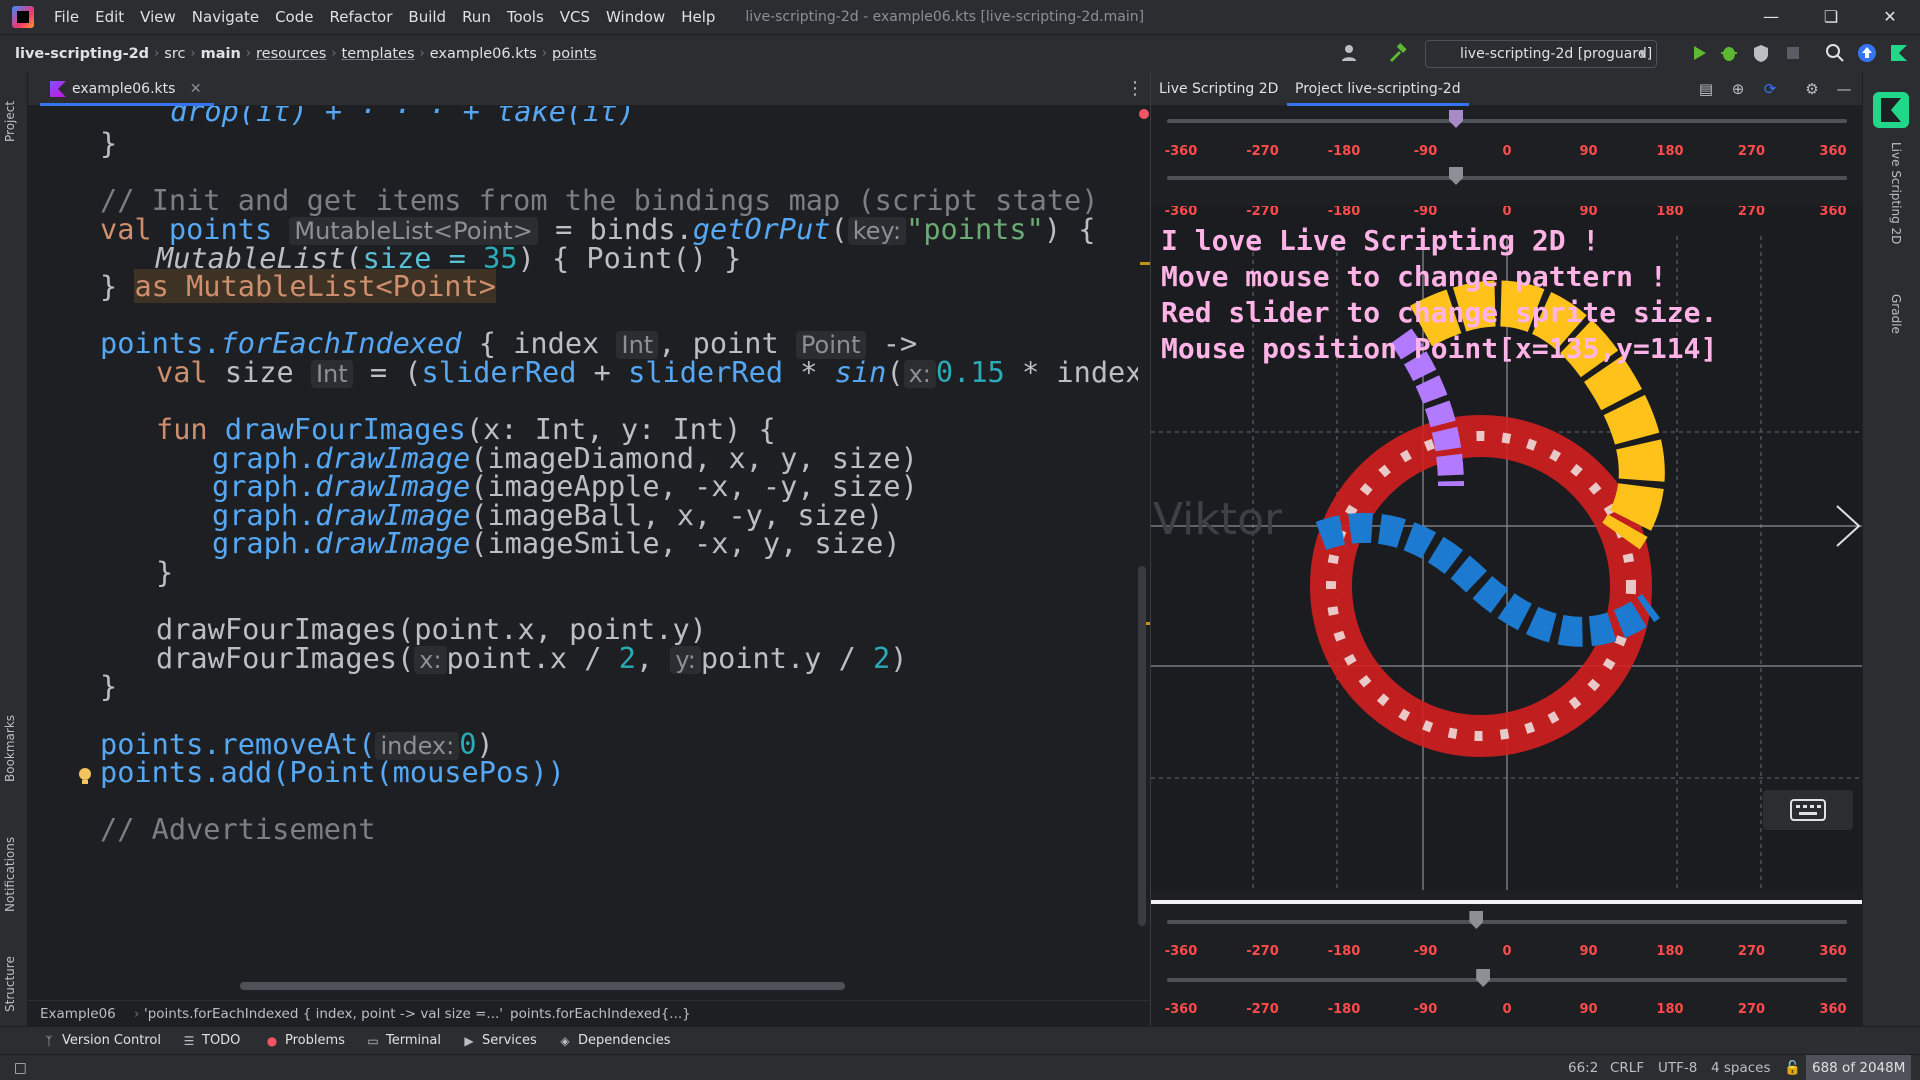  What do you see at coordinates (1262, 1009) in the screenshot?
I see `tick-label: -270` at bounding box center [1262, 1009].